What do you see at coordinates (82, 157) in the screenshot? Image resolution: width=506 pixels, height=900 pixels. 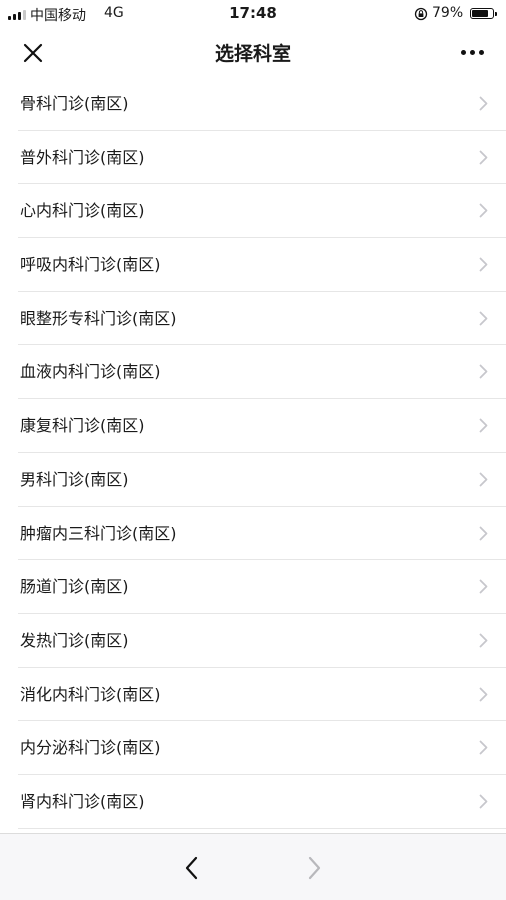 I see `department-label: 普外科门诊(南区)` at bounding box center [82, 157].